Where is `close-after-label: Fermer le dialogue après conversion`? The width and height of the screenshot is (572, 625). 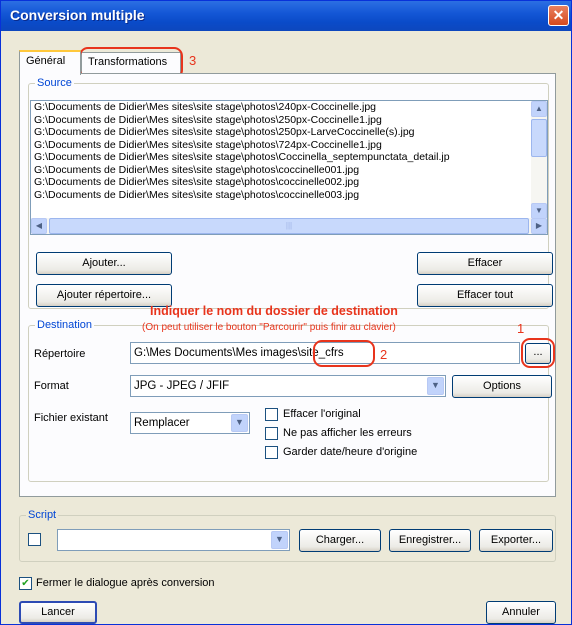
close-after-label: Fermer le dialogue après conversion is located at coordinates (125, 583).